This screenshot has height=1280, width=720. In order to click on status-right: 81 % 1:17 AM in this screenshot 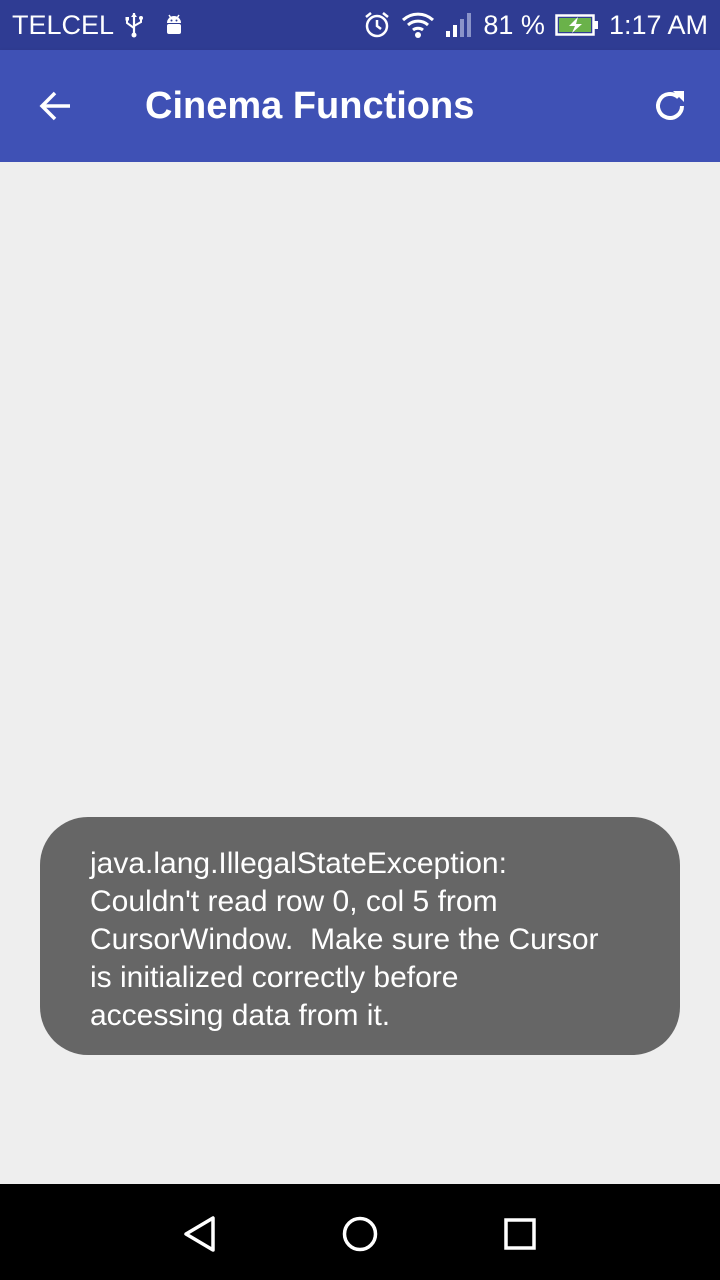, I will do `click(530, 25)`.